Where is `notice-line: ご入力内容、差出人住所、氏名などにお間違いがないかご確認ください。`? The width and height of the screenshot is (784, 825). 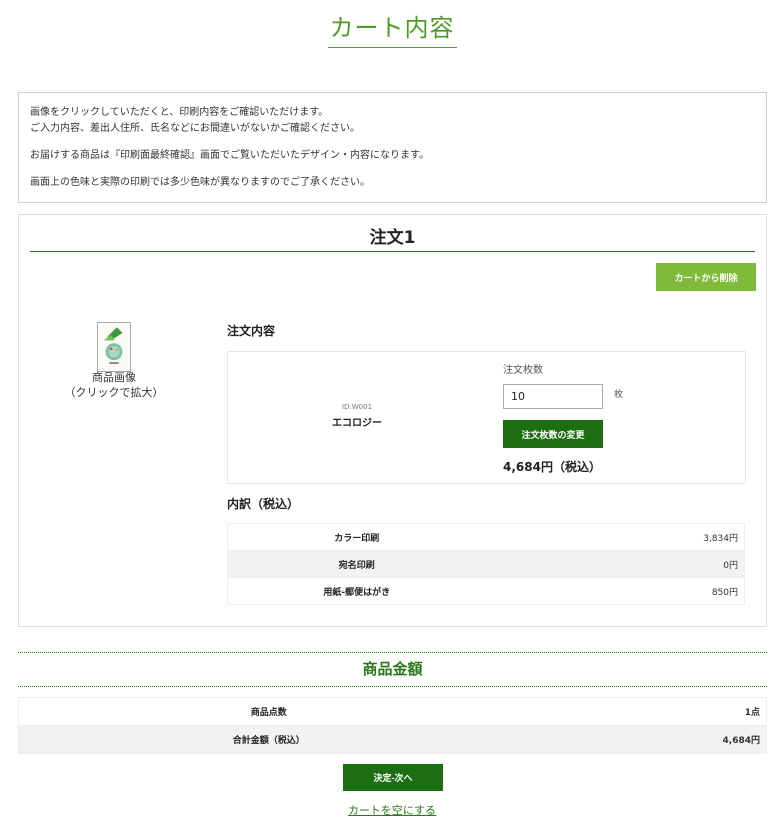
notice-line: ご入力内容、差出人住所、氏名などにお間違いがないかご確認ください。 is located at coordinates (195, 128).